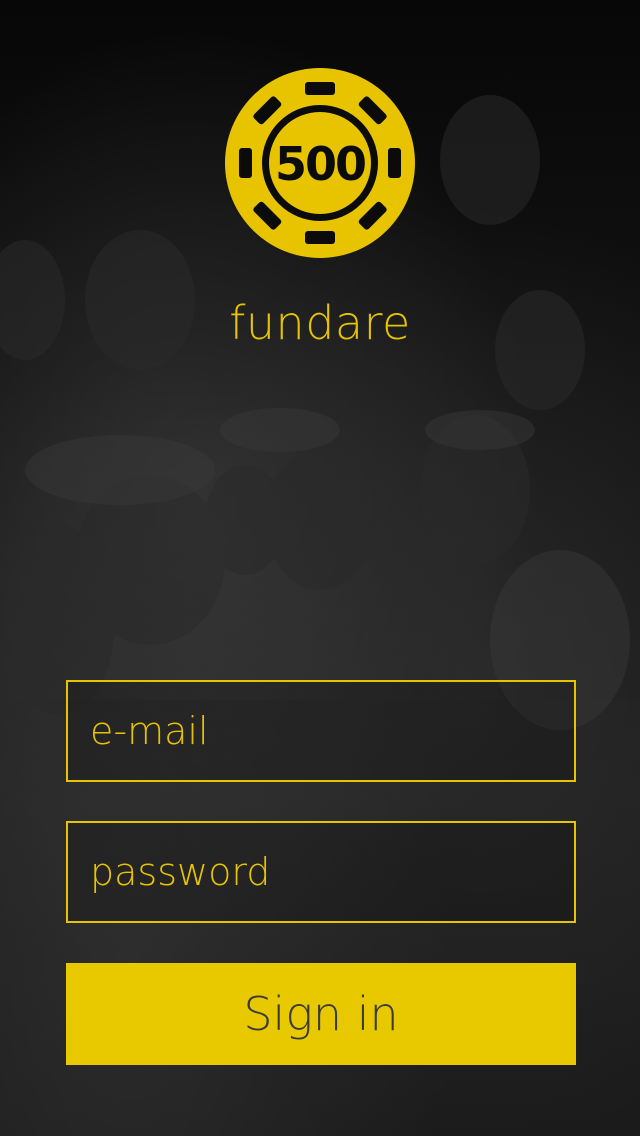  I want to click on password-field, so click(321, 872).